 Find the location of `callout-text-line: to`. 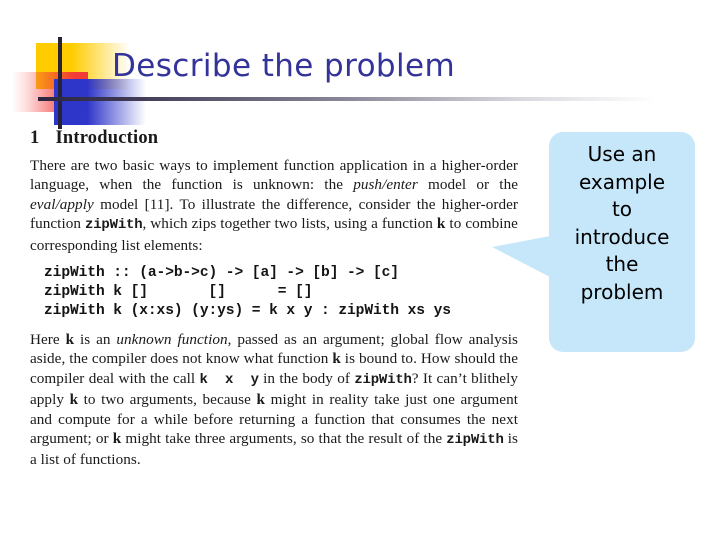

callout-text-line: to is located at coordinates (622, 209).